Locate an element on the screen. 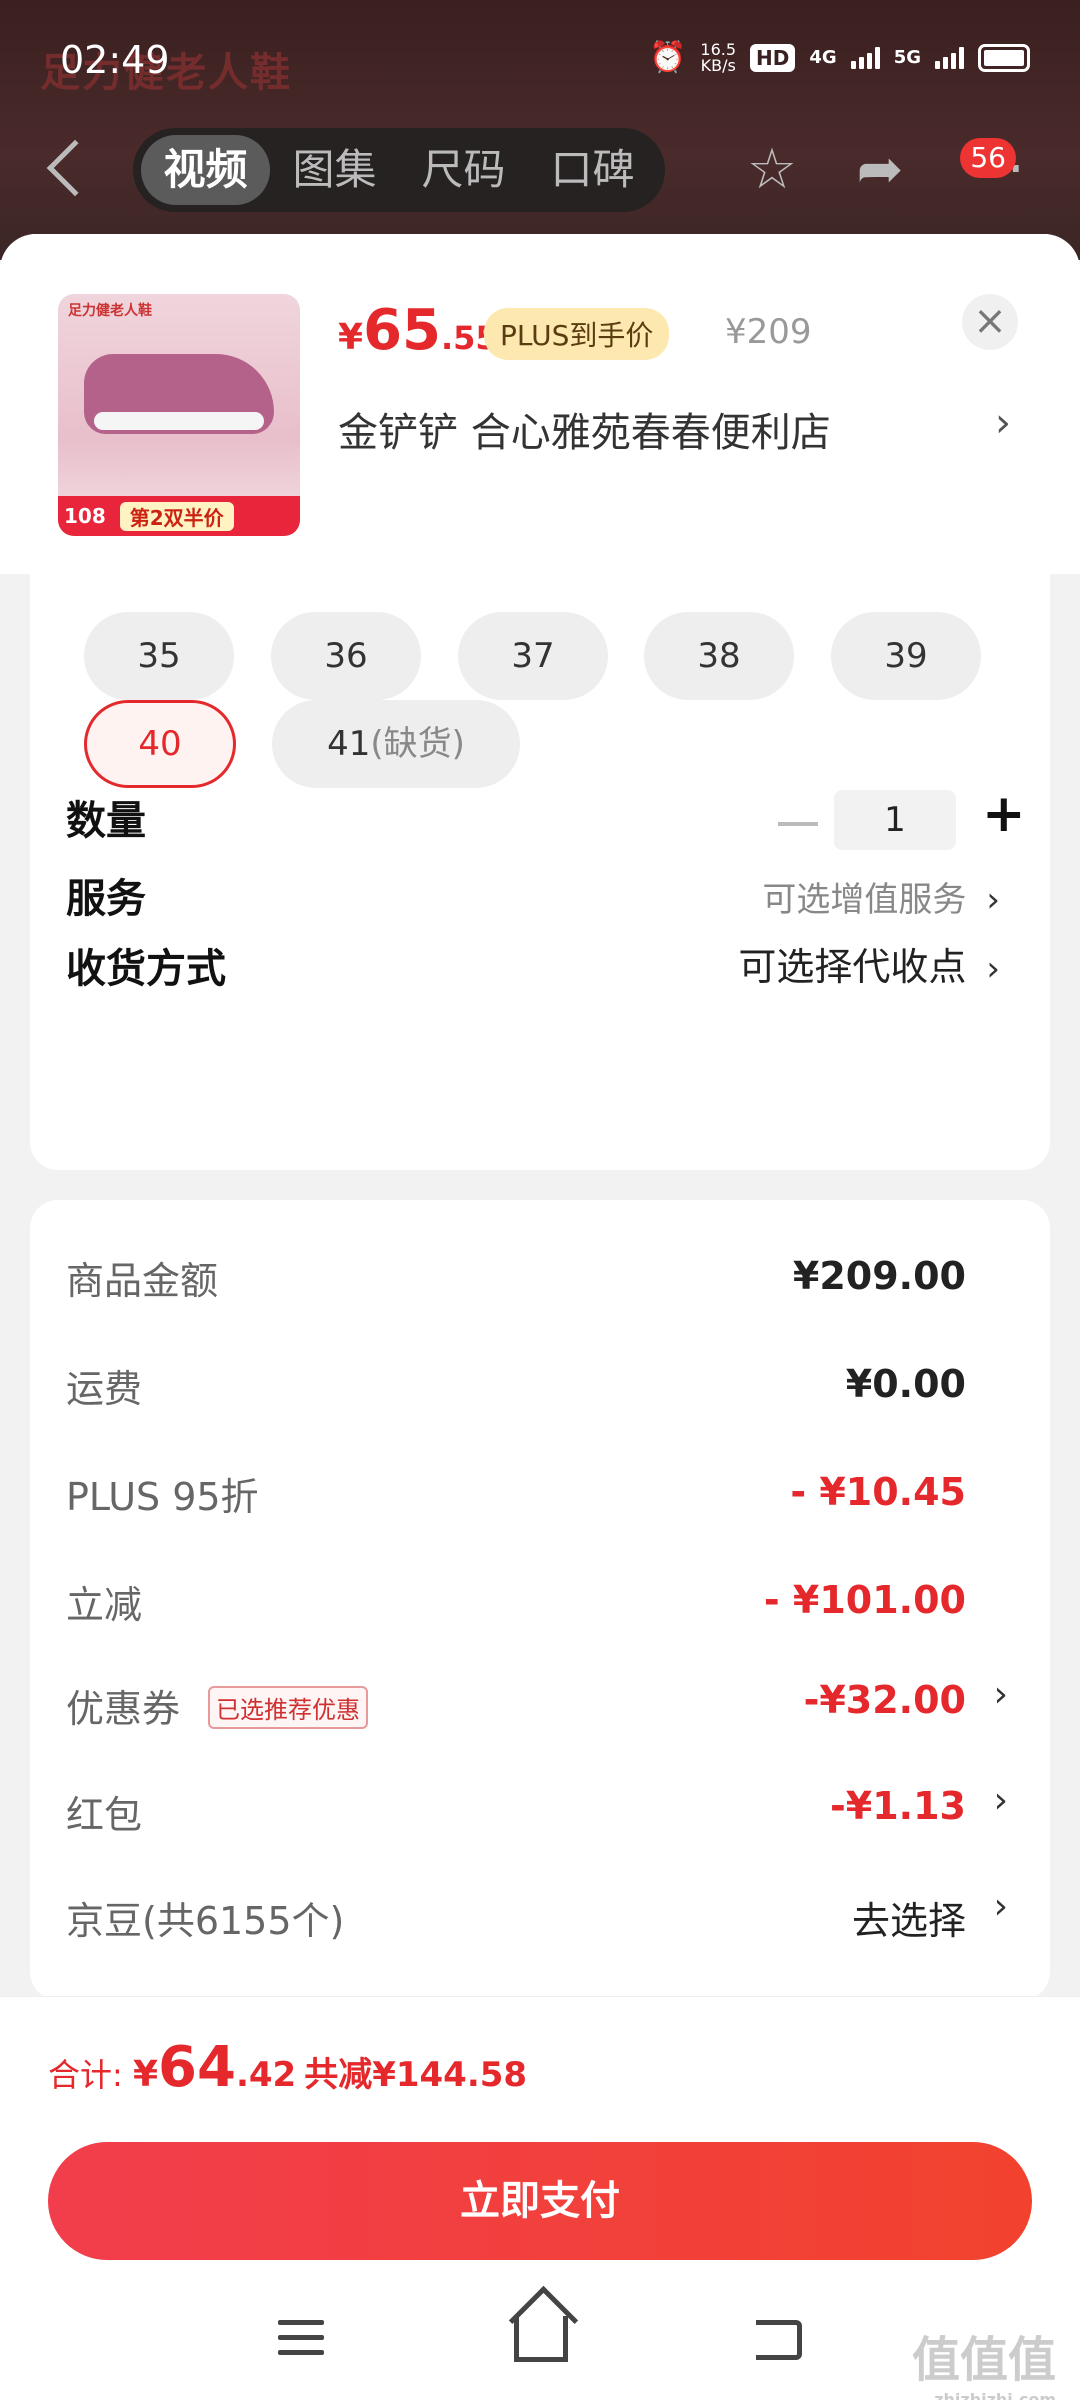 This screenshot has height=2400, width=1080. back-nav-icon is located at coordinates (779, 2340).